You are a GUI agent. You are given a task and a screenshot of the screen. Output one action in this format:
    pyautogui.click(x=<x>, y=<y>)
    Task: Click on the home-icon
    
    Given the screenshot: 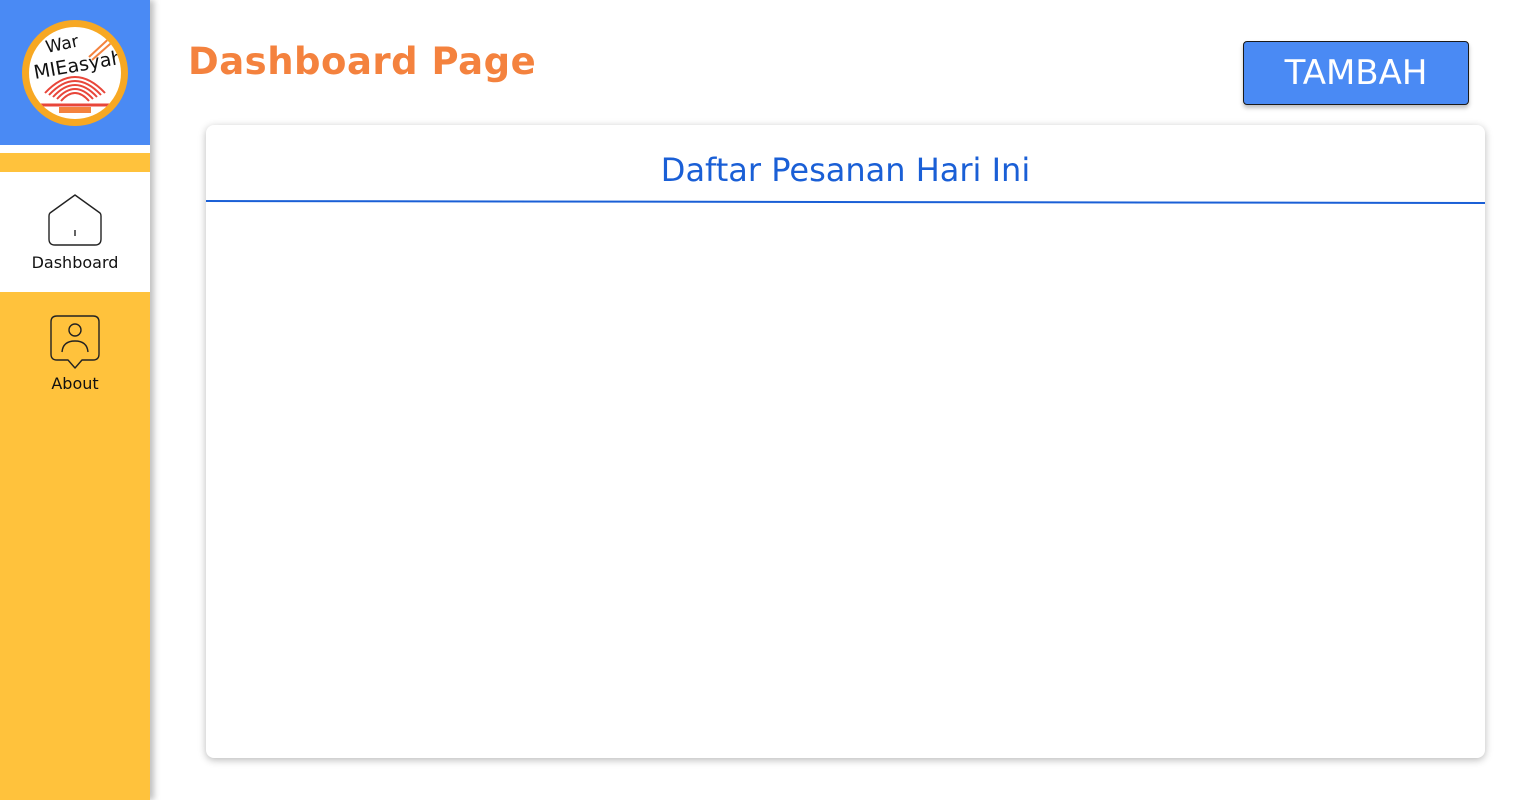 What is the action you would take?
    pyautogui.click(x=75, y=220)
    